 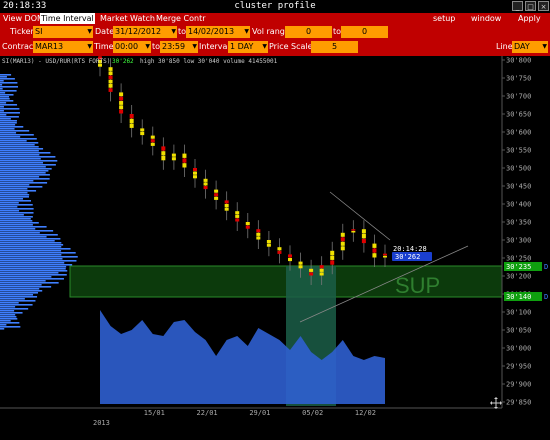 I want to click on vol-to-input: 0, so click(x=364, y=32).